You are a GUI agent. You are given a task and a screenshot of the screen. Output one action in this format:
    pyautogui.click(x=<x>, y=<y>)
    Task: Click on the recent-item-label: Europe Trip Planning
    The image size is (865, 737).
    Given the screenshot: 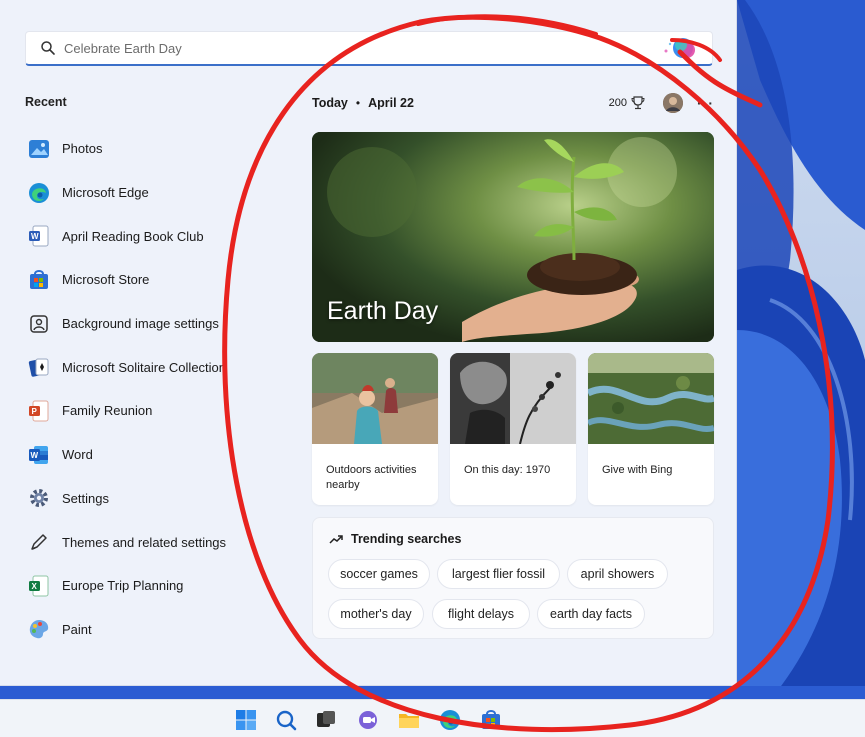 What is the action you would take?
    pyautogui.click(x=123, y=586)
    